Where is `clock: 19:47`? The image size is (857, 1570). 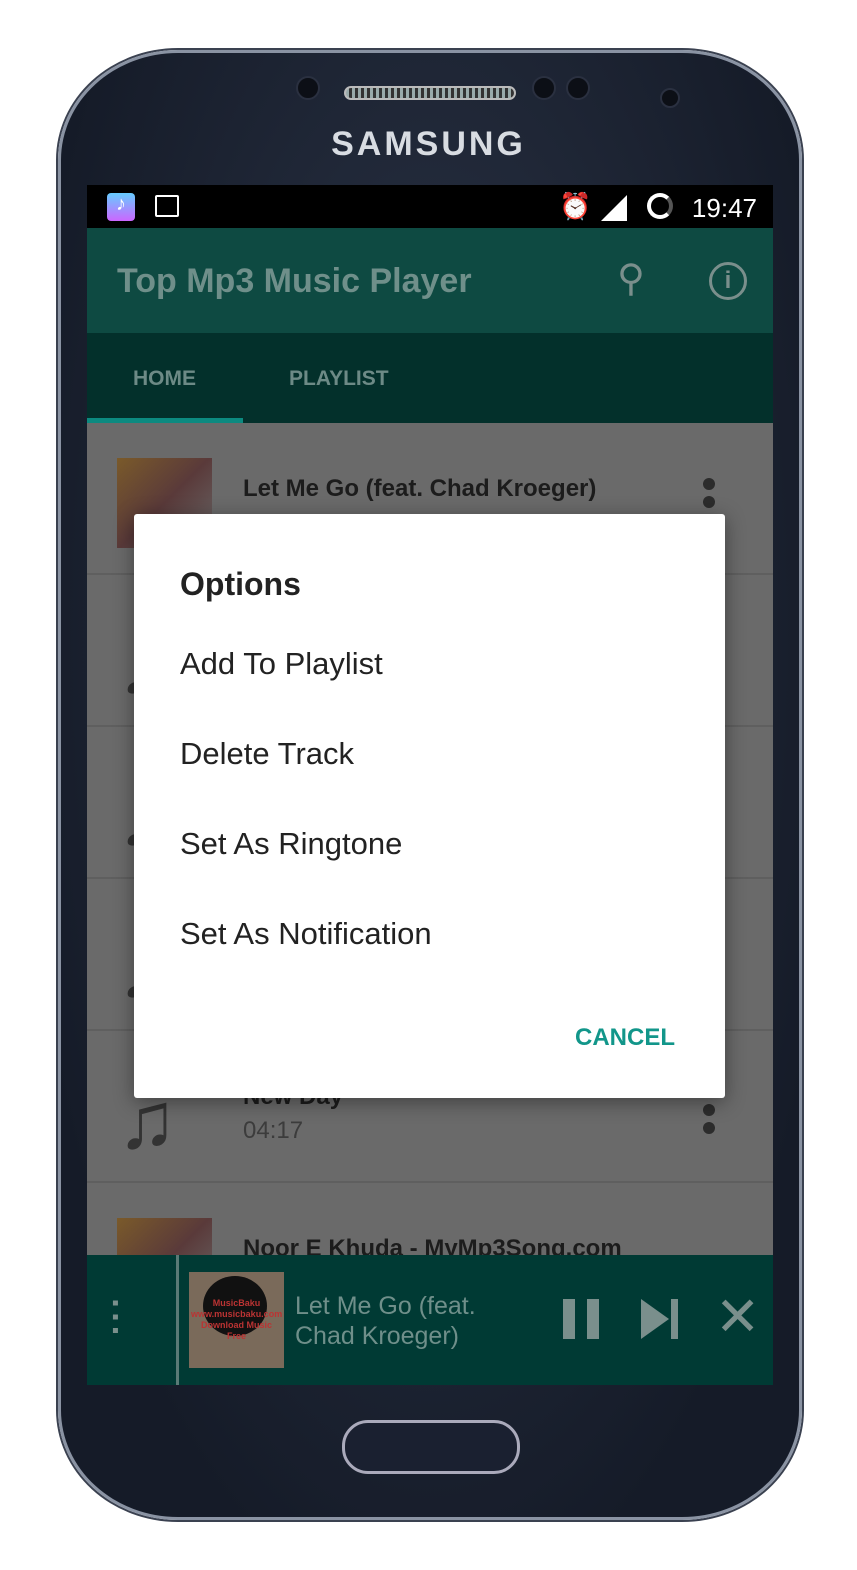 clock: 19:47 is located at coordinates (724, 208).